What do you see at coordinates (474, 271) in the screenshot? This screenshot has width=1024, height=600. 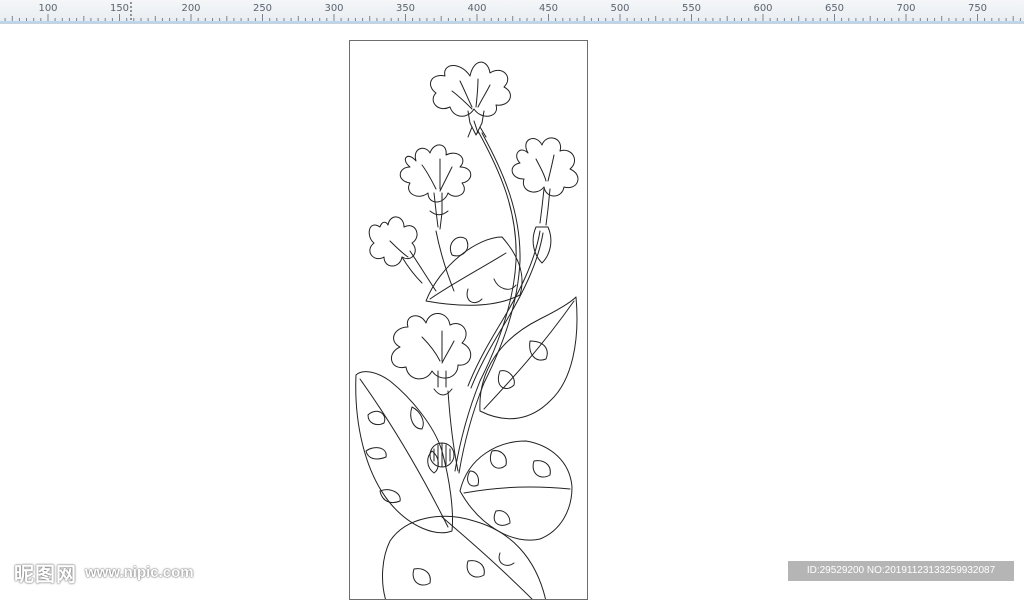 I see `leaf-middle` at bounding box center [474, 271].